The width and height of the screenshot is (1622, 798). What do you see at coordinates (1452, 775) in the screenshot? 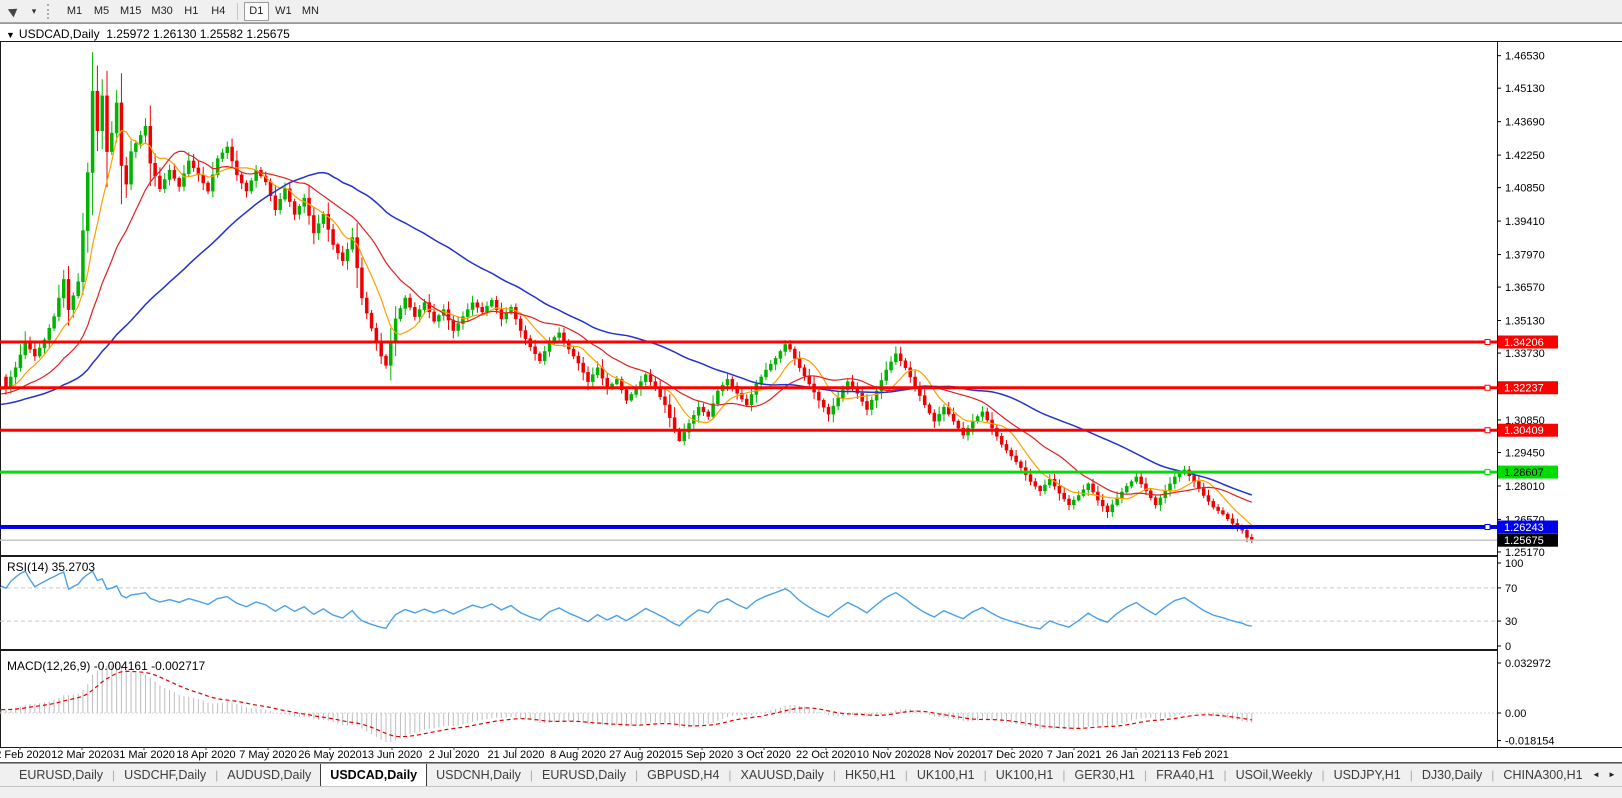
I see `chart-tab-DJ30-Daily: DJ30,Daily` at bounding box center [1452, 775].